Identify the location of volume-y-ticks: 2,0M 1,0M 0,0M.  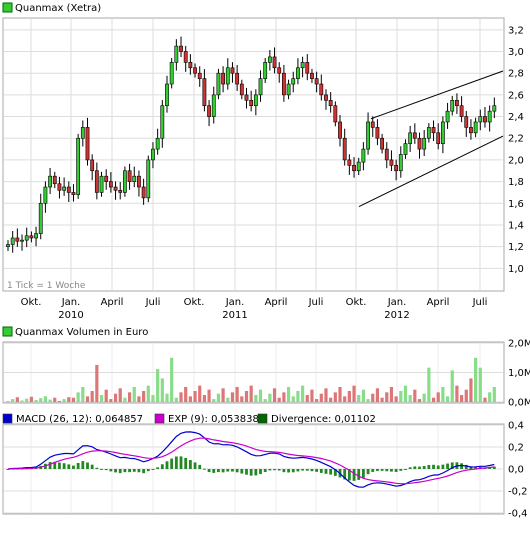
(519, 374).